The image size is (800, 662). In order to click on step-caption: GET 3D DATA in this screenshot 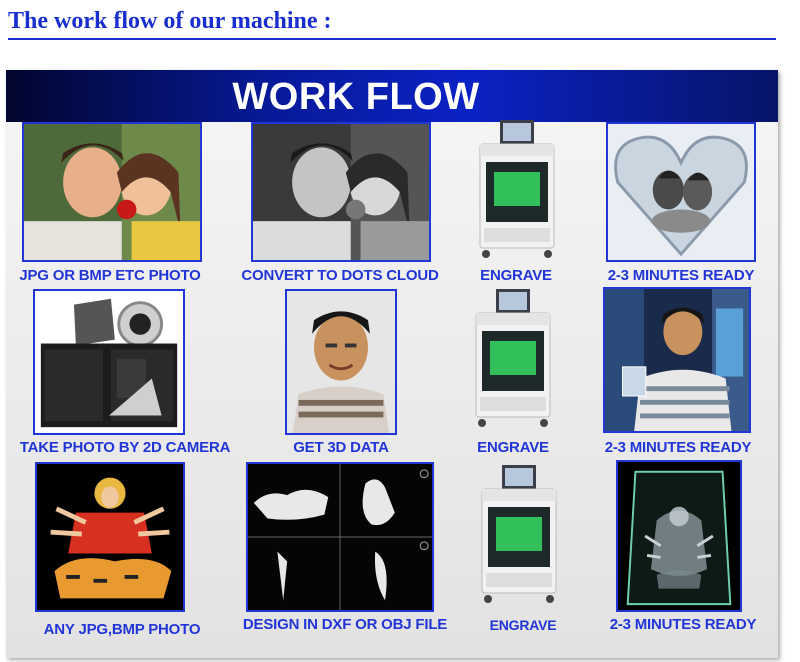, I will do `click(341, 447)`.